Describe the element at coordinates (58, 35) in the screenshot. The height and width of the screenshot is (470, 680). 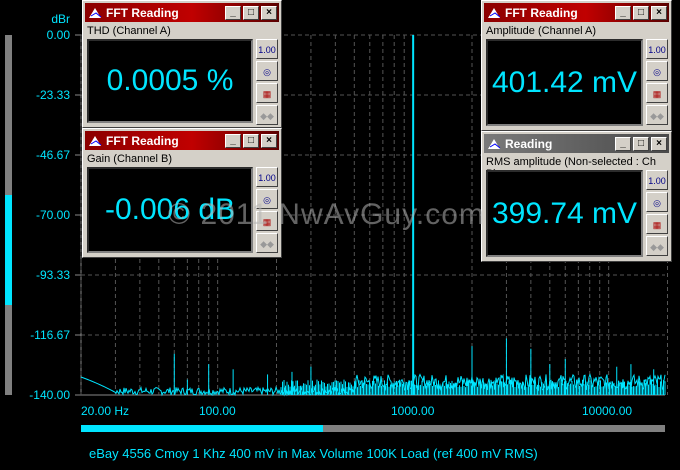
I see `y-tick: 0.00` at that location.